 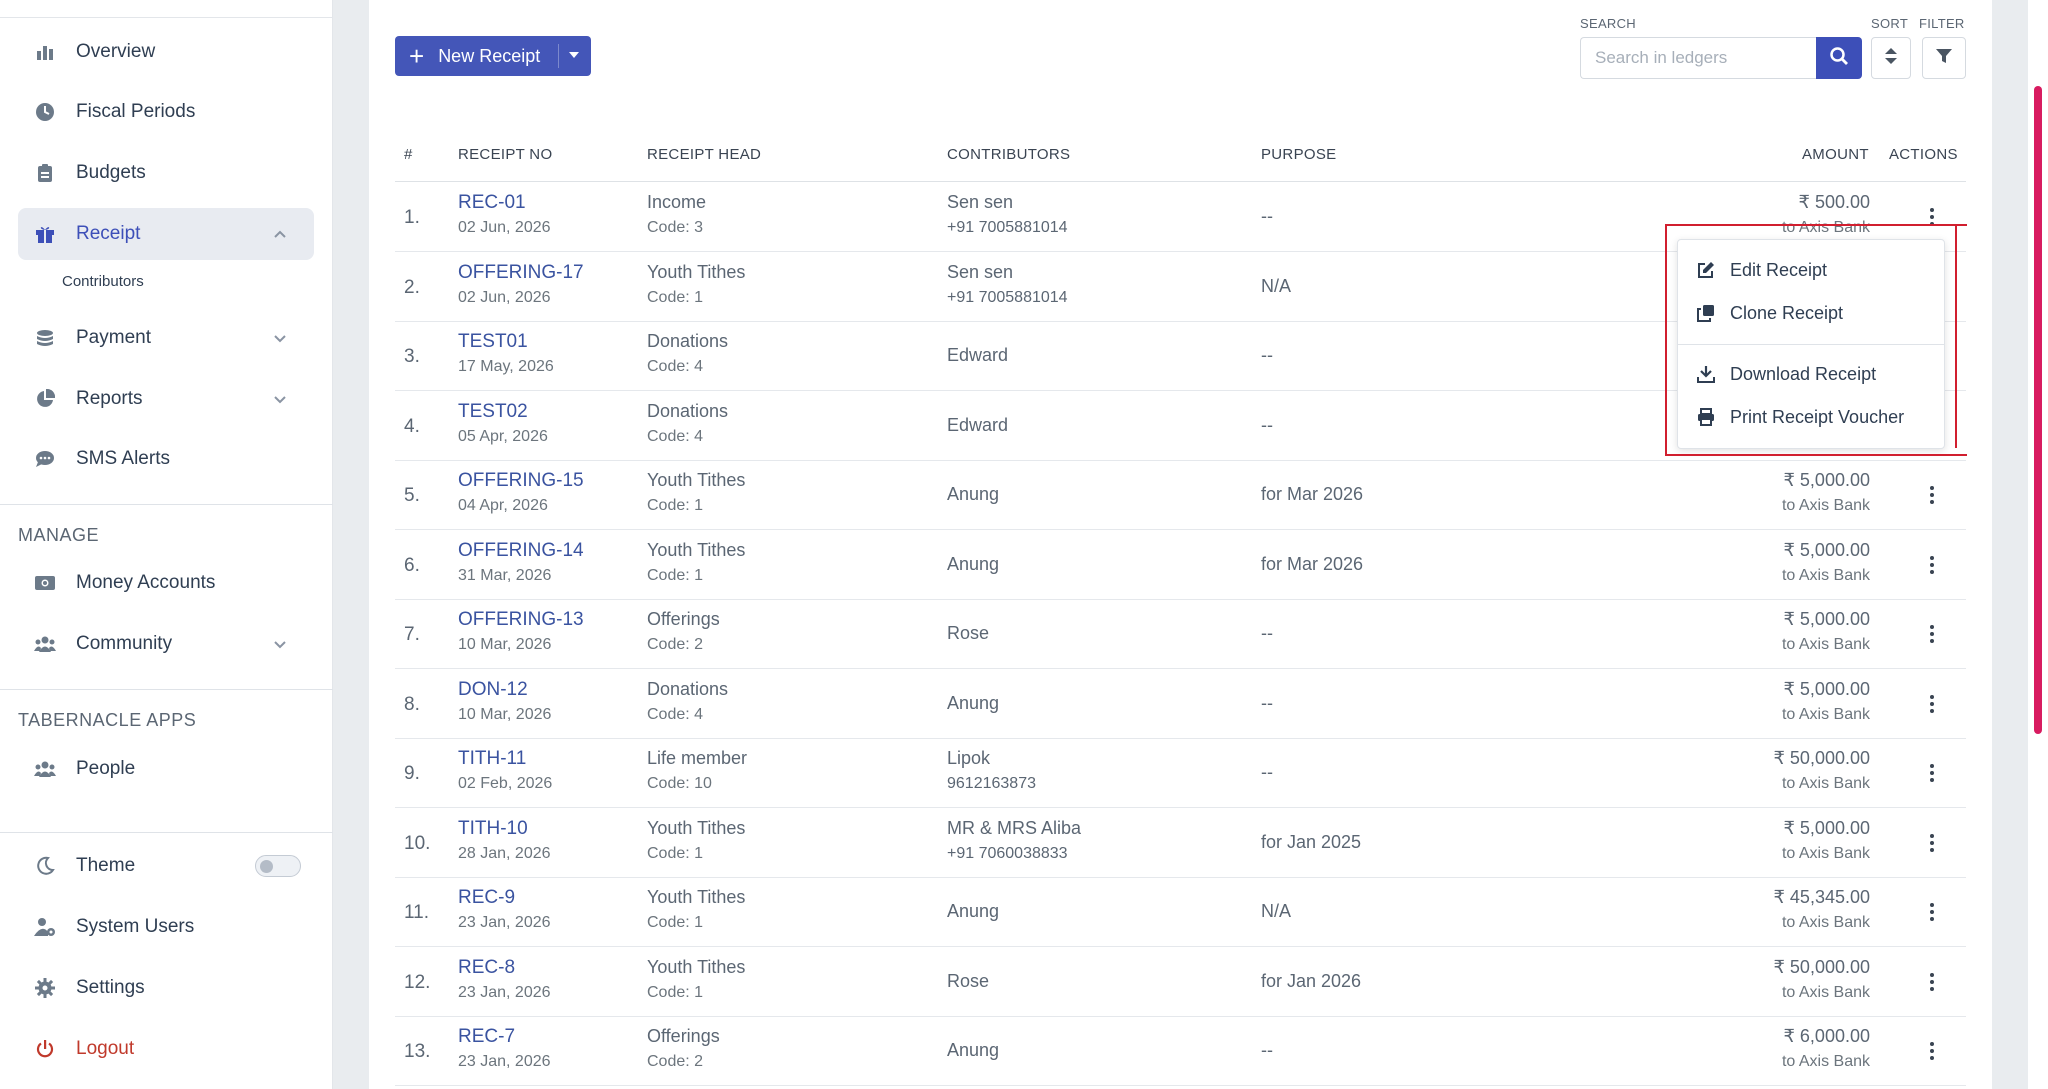 What do you see at coordinates (492, 759) in the screenshot?
I see `receipt-number-link: TITH-11` at bounding box center [492, 759].